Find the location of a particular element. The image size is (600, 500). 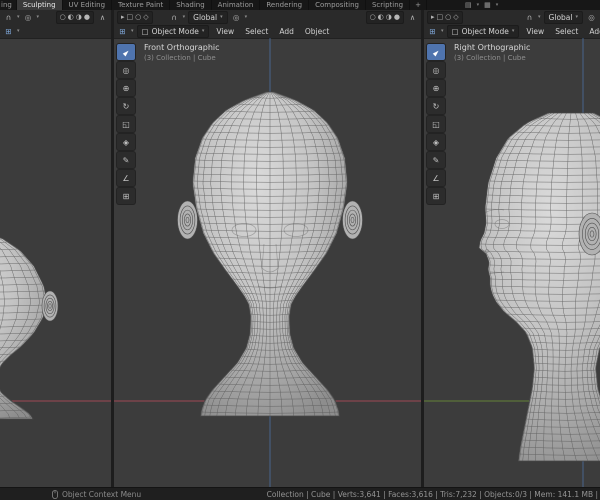

mode-label: Object Mode is located at coordinates (175, 31).